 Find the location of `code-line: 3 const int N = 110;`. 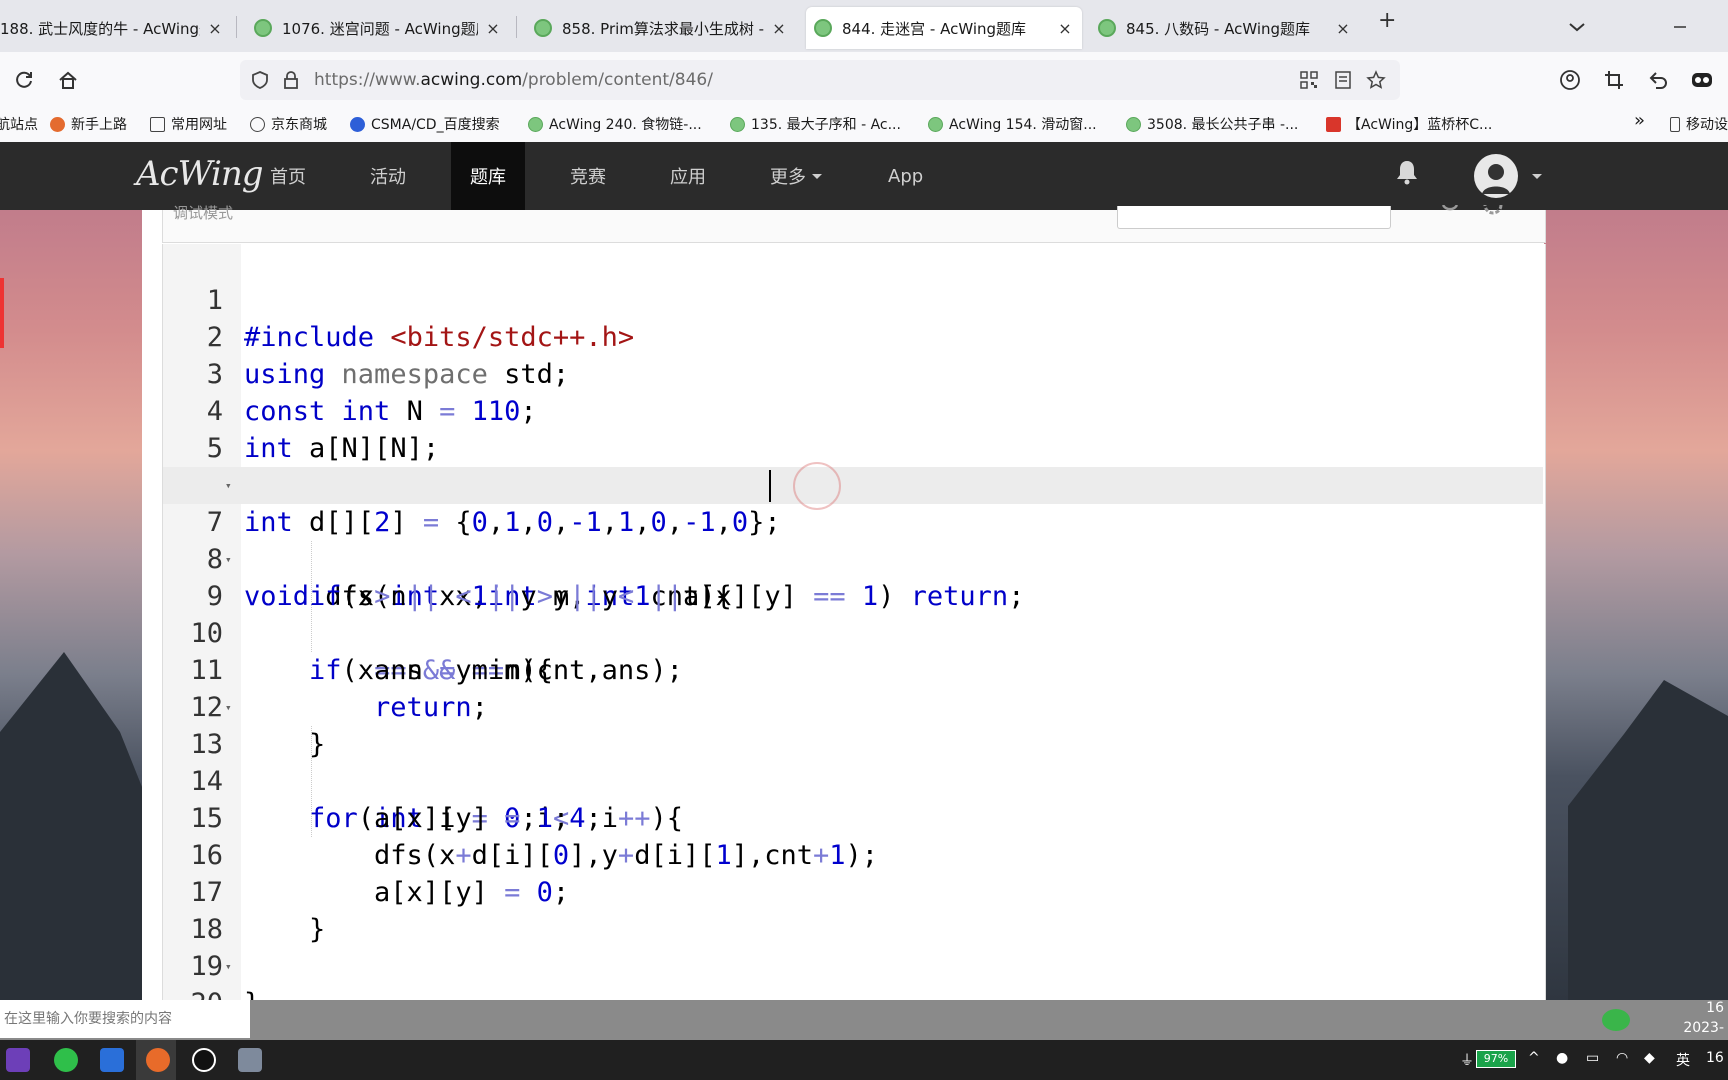

code-line: 3 const int N = 110; is located at coordinates (853, 373).